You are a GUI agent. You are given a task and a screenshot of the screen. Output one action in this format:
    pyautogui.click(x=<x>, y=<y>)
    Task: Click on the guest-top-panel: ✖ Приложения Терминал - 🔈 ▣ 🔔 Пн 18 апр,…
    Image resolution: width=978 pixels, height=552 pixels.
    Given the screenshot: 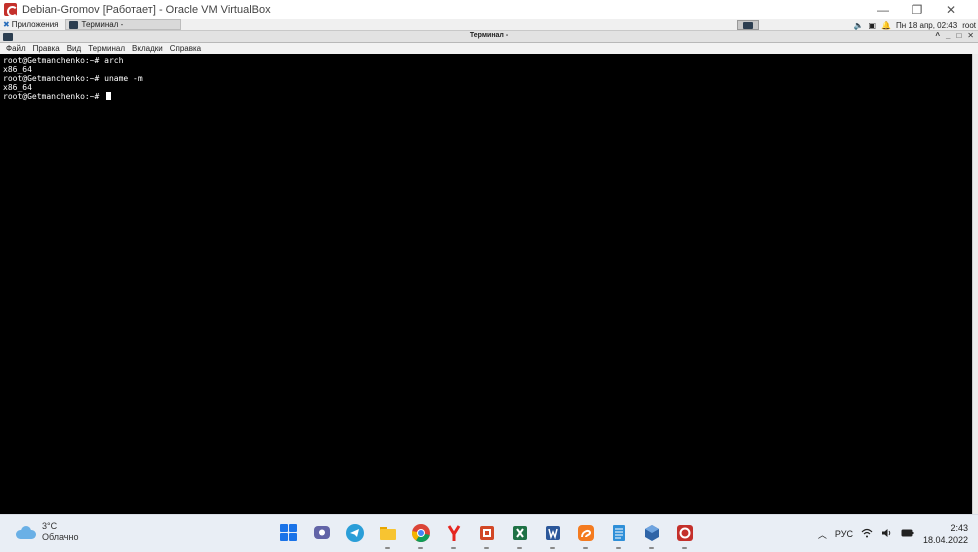 What is the action you would take?
    pyautogui.click(x=489, y=25)
    